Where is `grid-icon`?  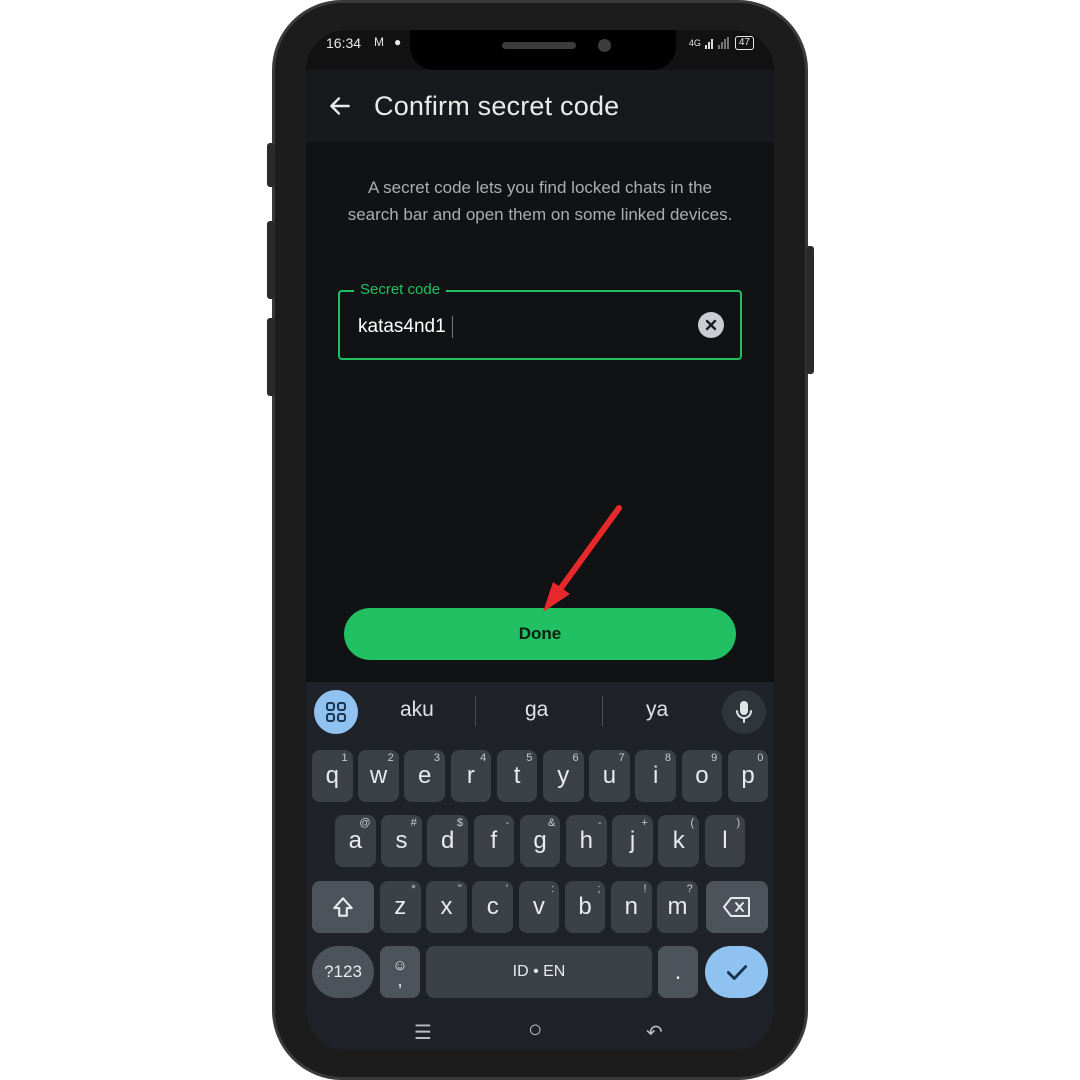
grid-icon is located at coordinates (336, 712).